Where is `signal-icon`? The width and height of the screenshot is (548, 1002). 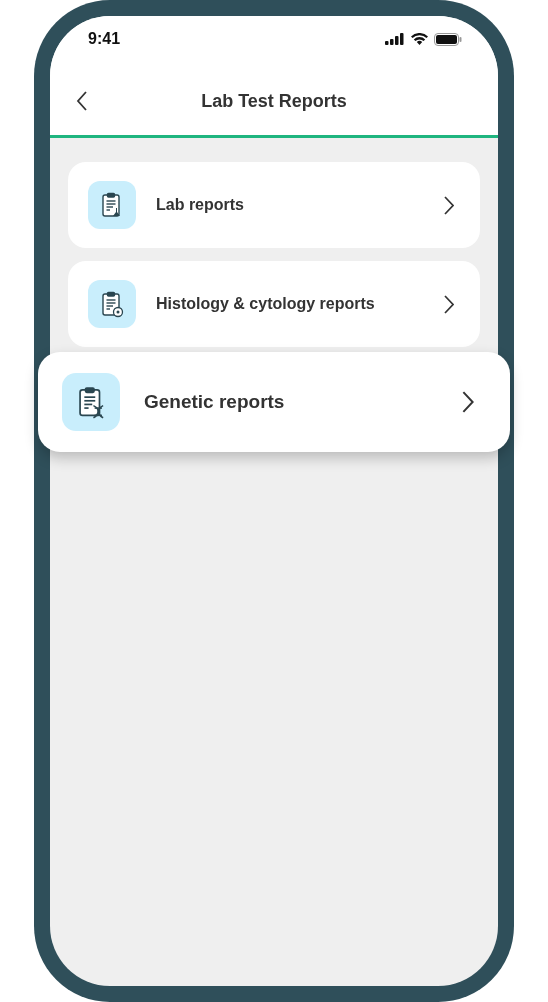
signal-icon is located at coordinates (395, 39).